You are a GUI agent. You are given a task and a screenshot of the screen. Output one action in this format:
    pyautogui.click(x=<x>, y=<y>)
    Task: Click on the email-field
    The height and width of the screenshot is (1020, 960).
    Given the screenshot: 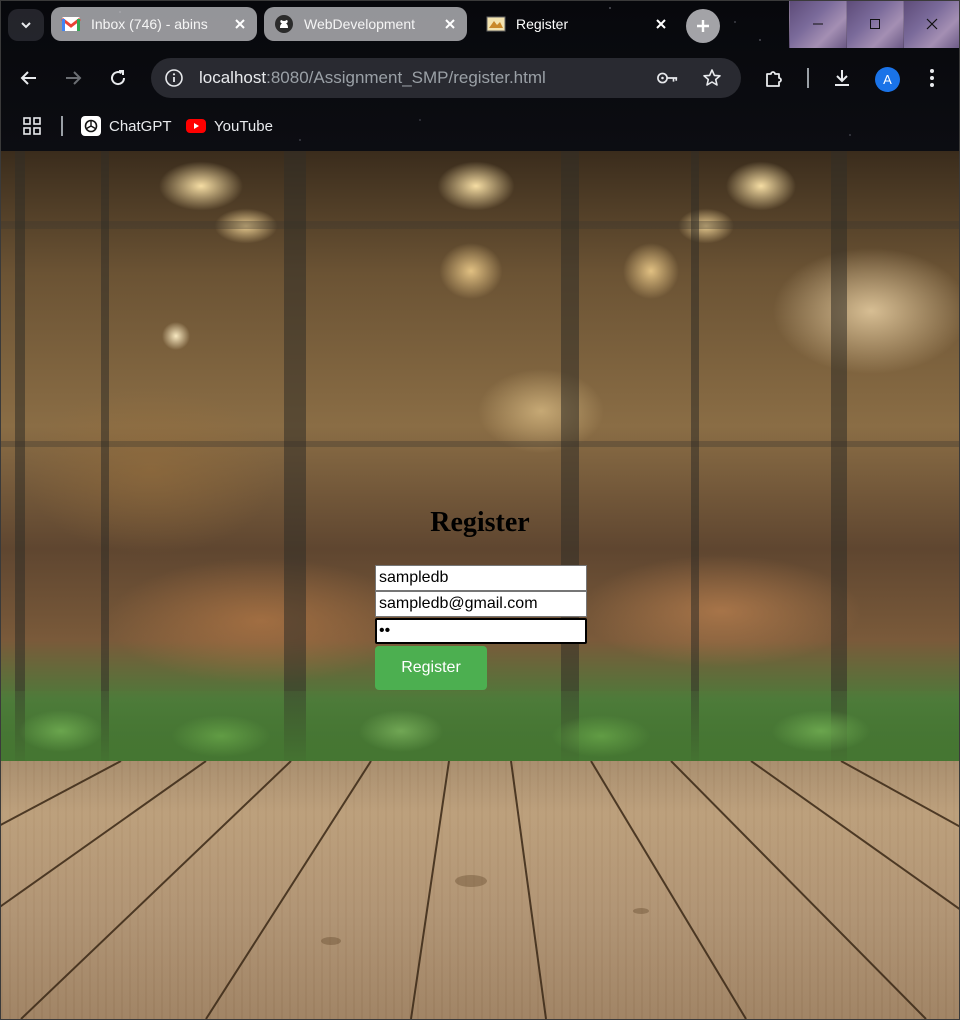 What is the action you would take?
    pyautogui.click(x=481, y=604)
    